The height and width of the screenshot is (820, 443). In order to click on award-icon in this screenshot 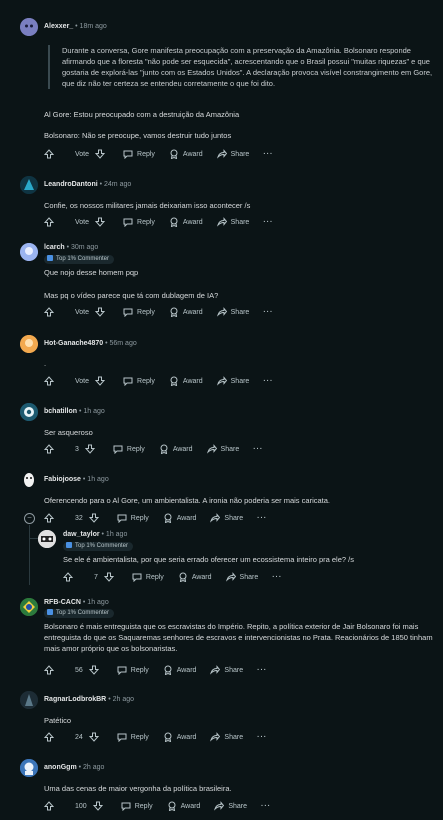, I will do `click(174, 381)`.